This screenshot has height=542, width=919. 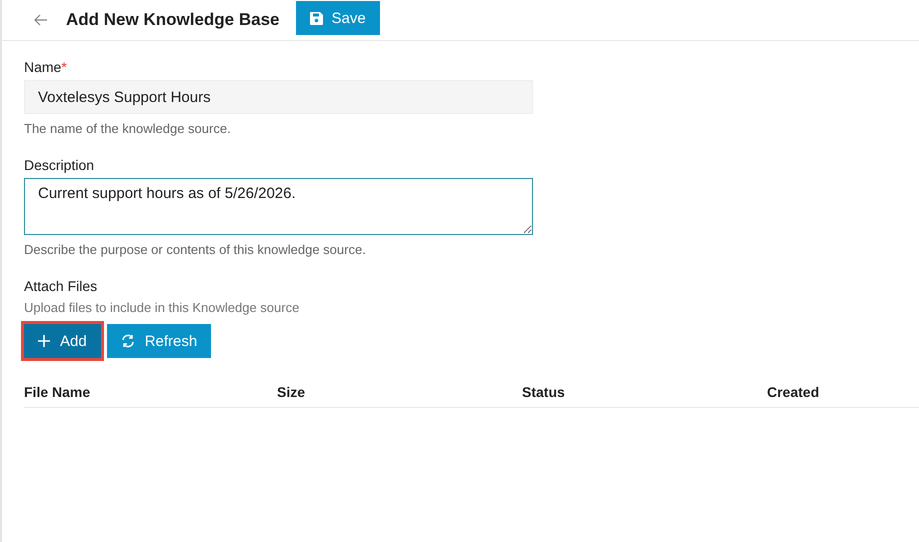 What do you see at coordinates (278, 206) in the screenshot?
I see `description-field: Current support hours as of 5/26/2026.` at bounding box center [278, 206].